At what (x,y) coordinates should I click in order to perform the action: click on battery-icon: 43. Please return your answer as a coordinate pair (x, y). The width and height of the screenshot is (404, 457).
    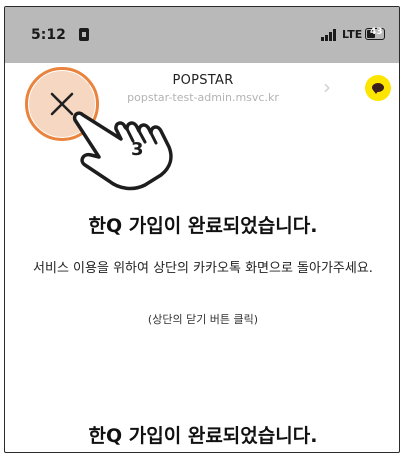
    Looking at the image, I should click on (375, 33).